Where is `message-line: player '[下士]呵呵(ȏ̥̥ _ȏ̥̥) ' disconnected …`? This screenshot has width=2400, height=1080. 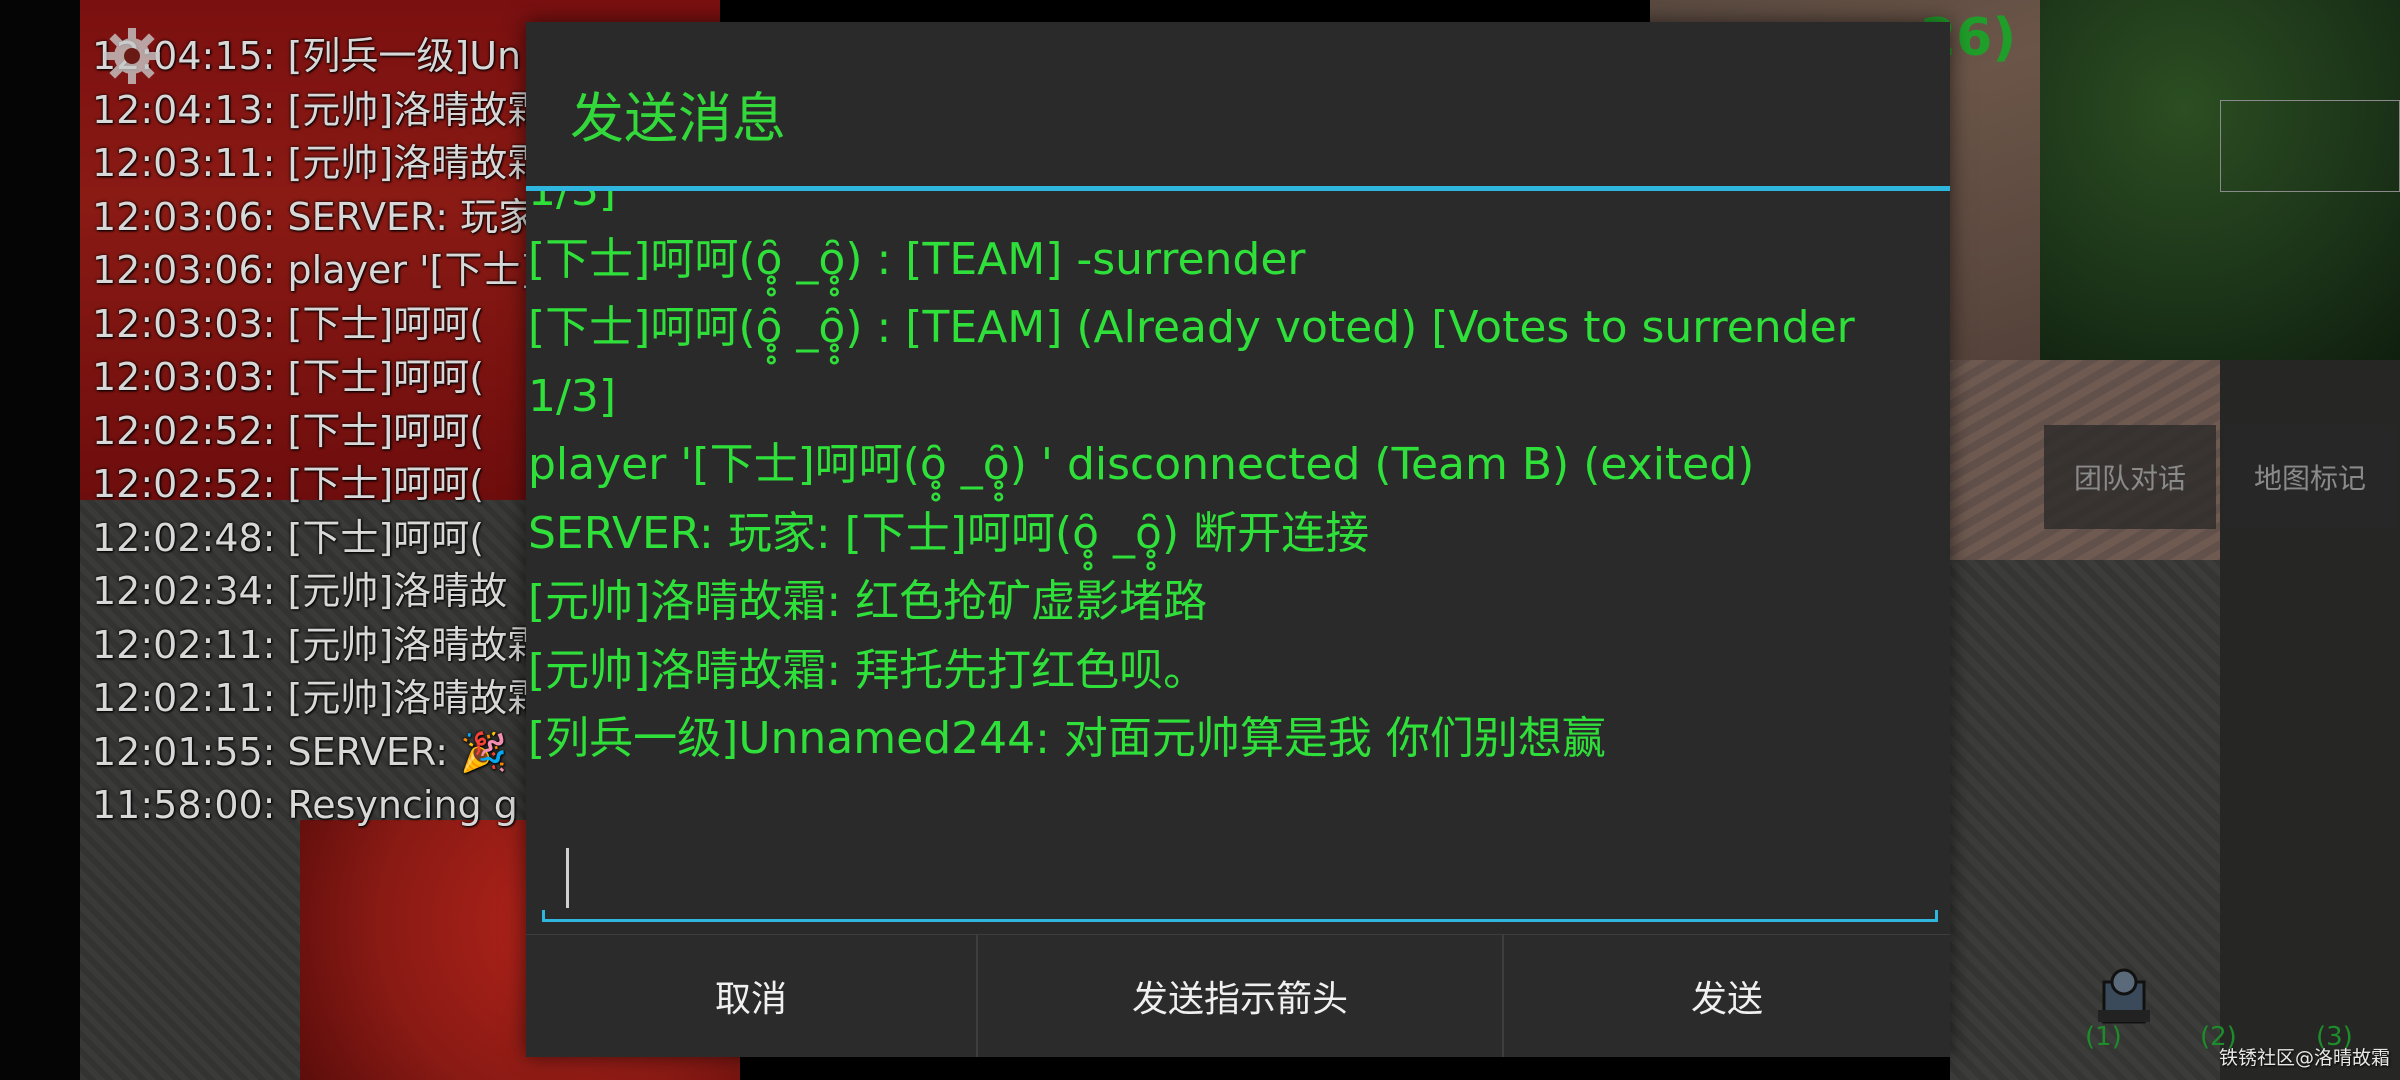 message-line: player '[下士]呵呵(ȏ̥̥ _ȏ̥̥) ' disconnected … is located at coordinates (1141, 464).